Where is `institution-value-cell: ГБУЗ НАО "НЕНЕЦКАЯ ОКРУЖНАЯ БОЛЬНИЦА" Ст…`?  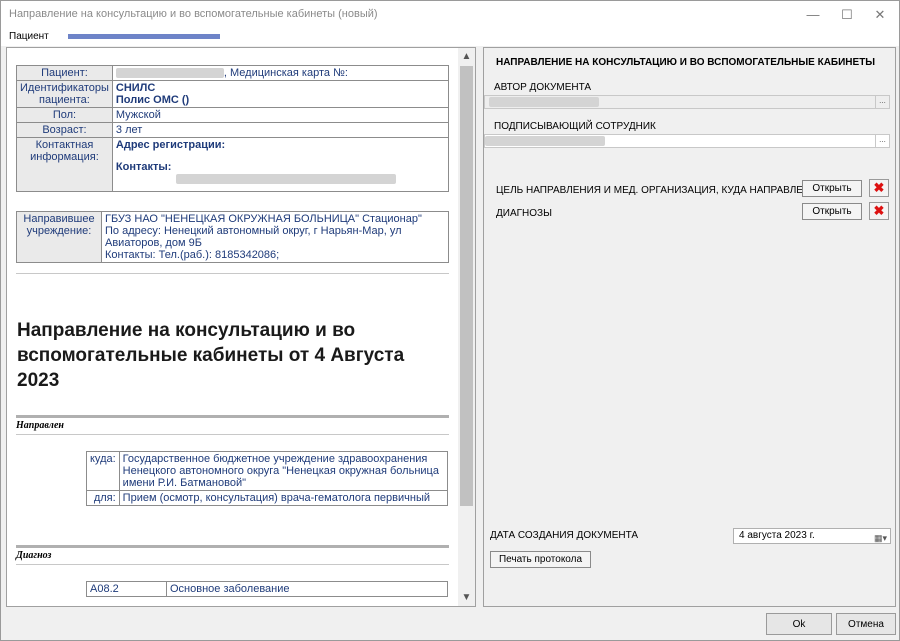 institution-value-cell: ГБУЗ НАО "НЕНЕЦКАЯ ОКРУЖНАЯ БОЛЬНИЦА" Ст… is located at coordinates (275, 237).